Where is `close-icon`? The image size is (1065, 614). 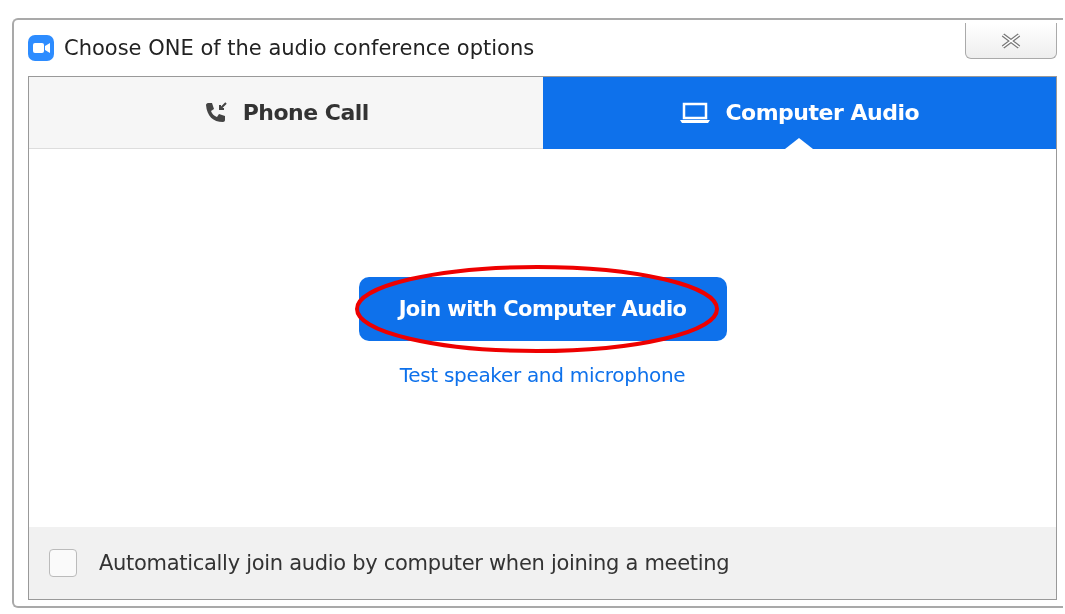
close-icon is located at coordinates (1011, 40).